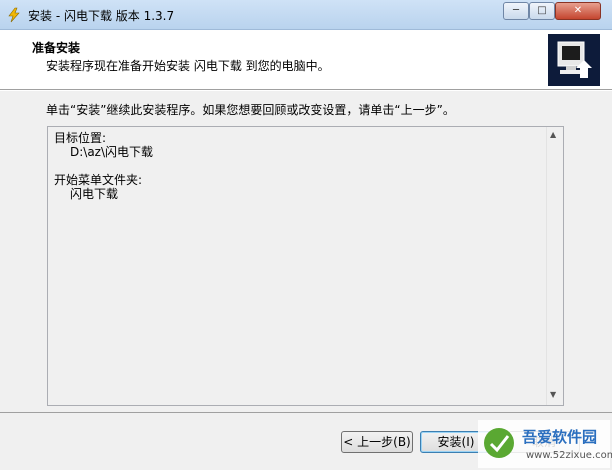  I want to click on scroll-down-icon: ▼, so click(553, 394).